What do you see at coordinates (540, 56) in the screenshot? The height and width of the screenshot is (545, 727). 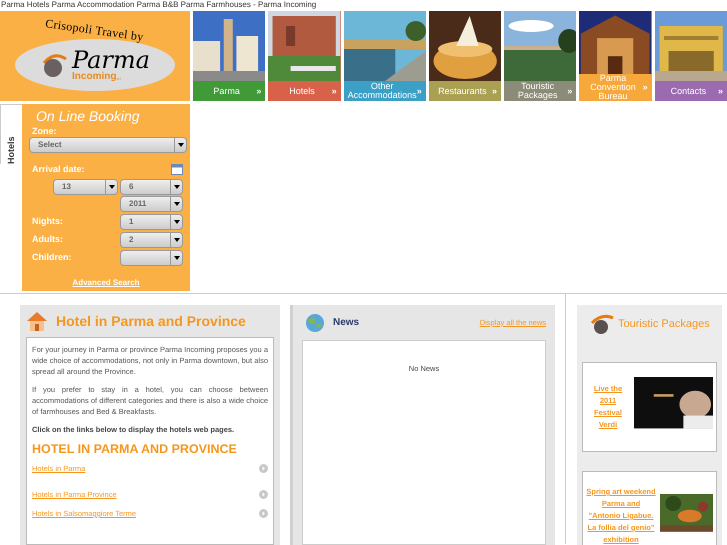 I see `nav-tile: Touristic Packages »` at bounding box center [540, 56].